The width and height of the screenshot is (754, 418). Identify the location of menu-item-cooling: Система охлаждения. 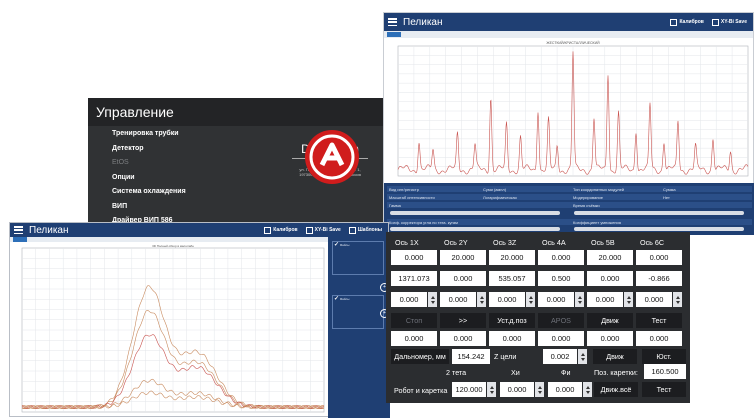
(159, 195).